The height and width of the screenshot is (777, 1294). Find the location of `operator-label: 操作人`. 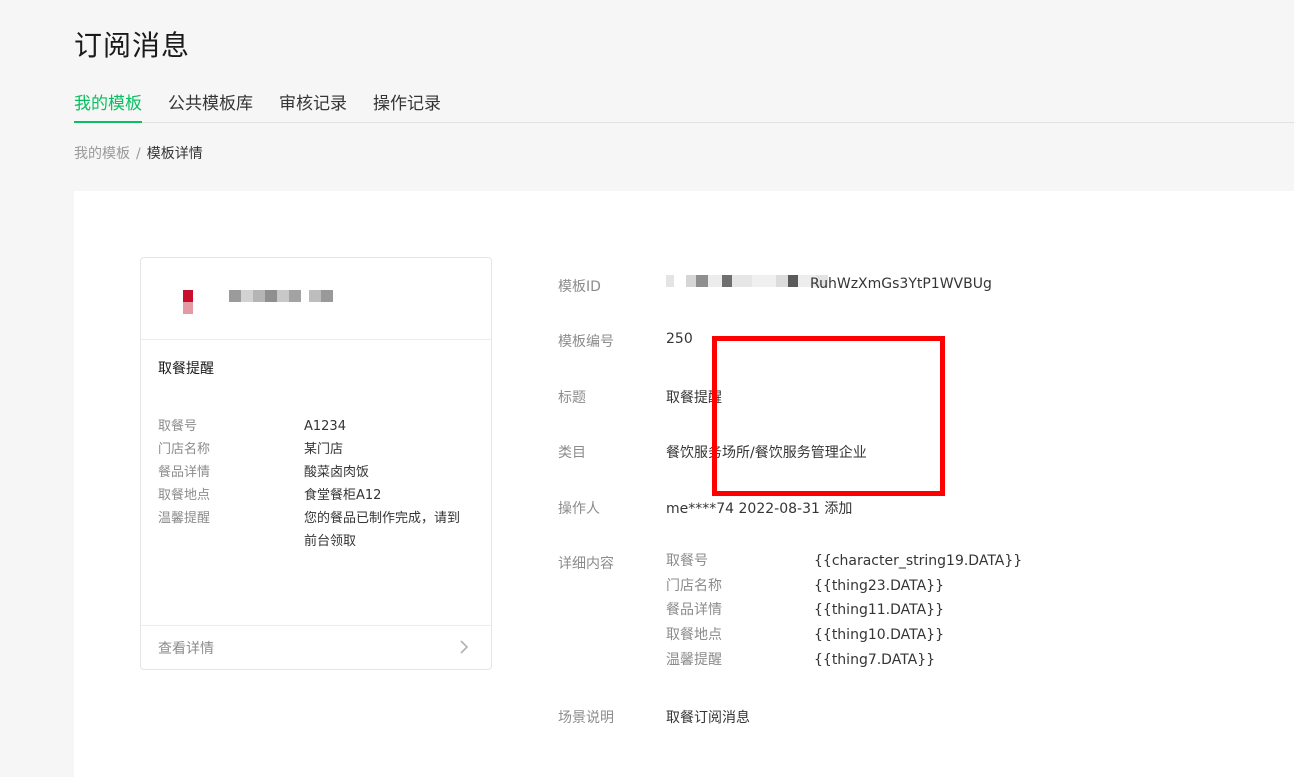

operator-label: 操作人 is located at coordinates (579, 509).